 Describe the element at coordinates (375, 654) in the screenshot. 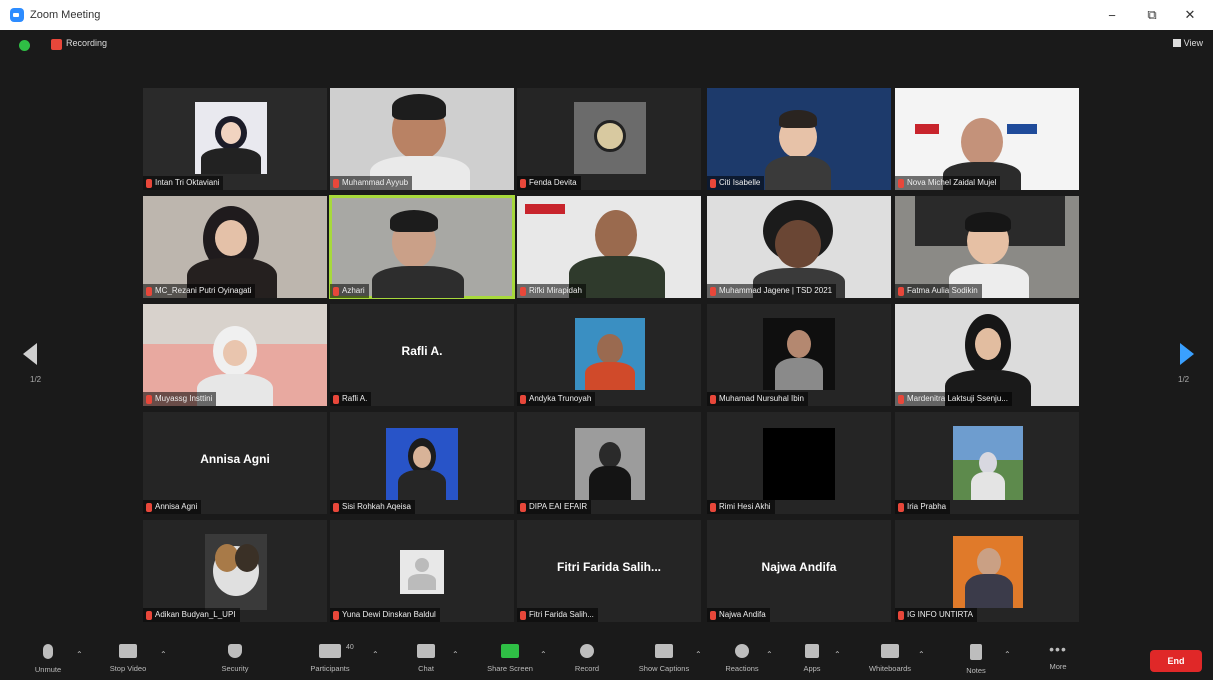

I see `participants-options-caret-icon: ⌃` at that location.